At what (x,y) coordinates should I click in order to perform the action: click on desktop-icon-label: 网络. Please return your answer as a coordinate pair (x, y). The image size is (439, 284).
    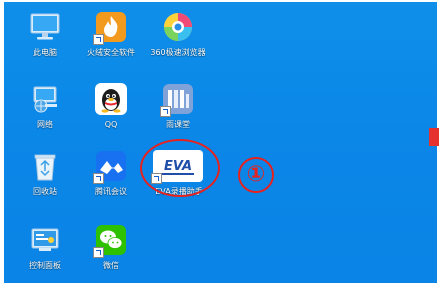
    Looking at the image, I should click on (45, 124).